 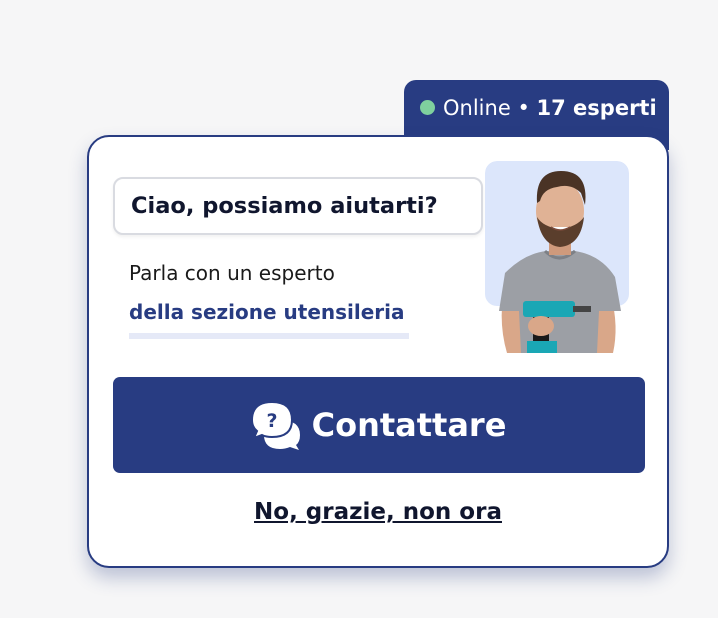 I want to click on dismiss-link: No, grazie, non ora, so click(x=378, y=512).